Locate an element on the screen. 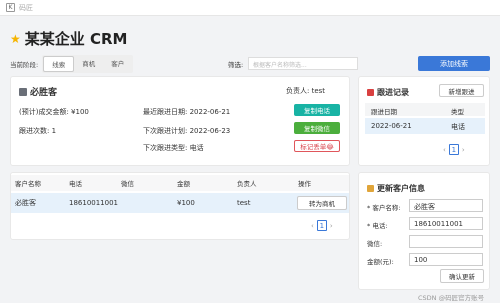 The width and height of the screenshot is (500, 303). edit-icon is located at coordinates (370, 188).